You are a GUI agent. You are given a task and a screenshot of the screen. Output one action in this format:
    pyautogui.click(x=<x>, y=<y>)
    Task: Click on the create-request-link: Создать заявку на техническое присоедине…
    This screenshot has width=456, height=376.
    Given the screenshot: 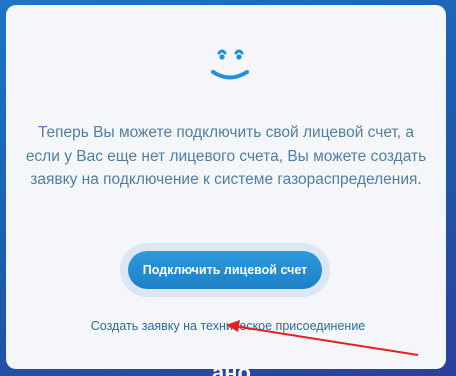 What is the action you would take?
    pyautogui.click(x=228, y=326)
    